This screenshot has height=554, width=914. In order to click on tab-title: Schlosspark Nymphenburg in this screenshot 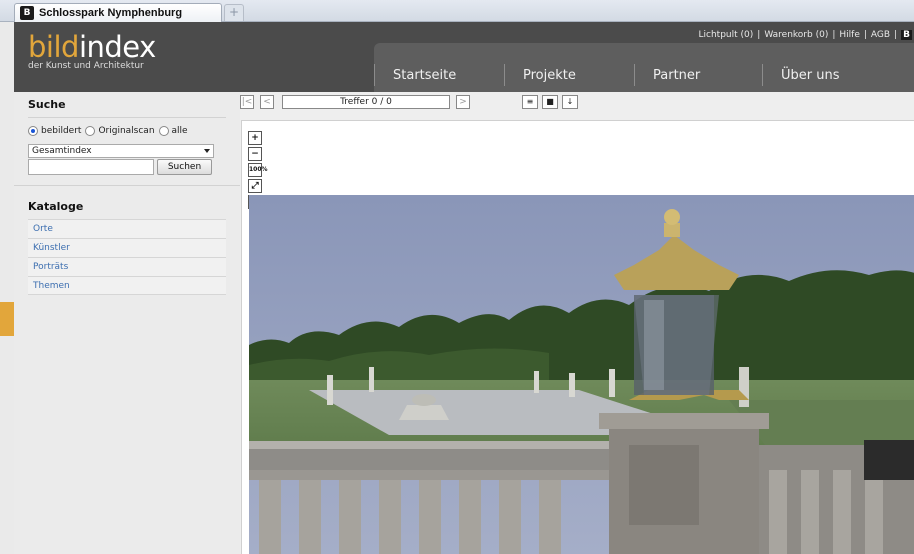, I will do `click(111, 13)`.